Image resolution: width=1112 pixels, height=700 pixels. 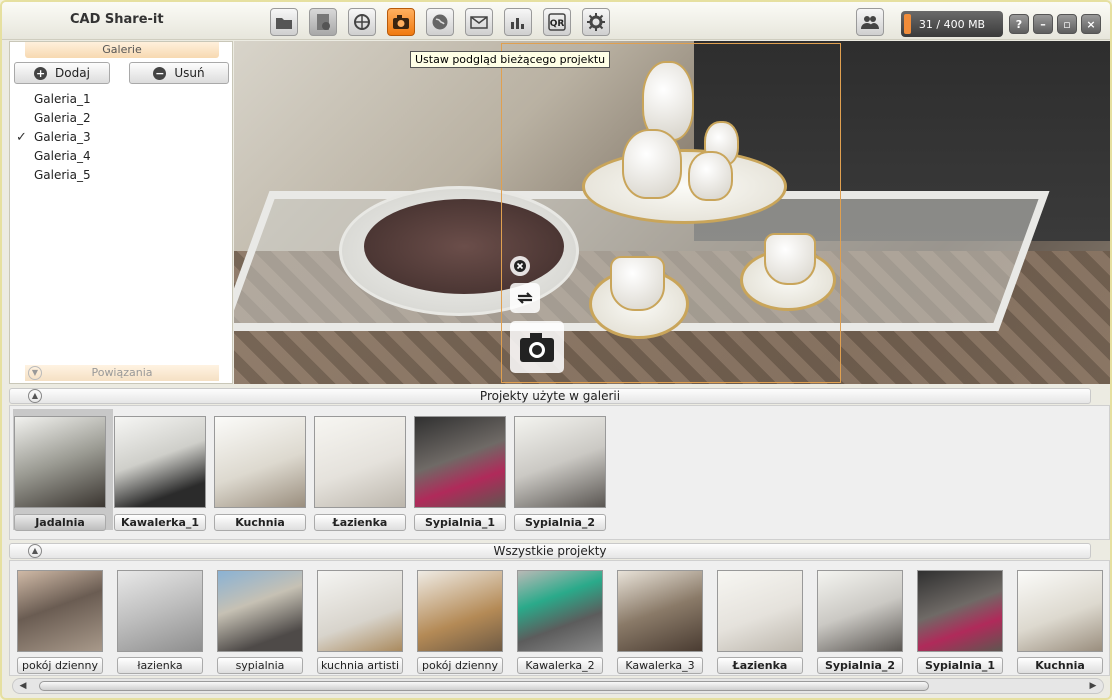 I want to click on gear-icon, so click(x=596, y=22).